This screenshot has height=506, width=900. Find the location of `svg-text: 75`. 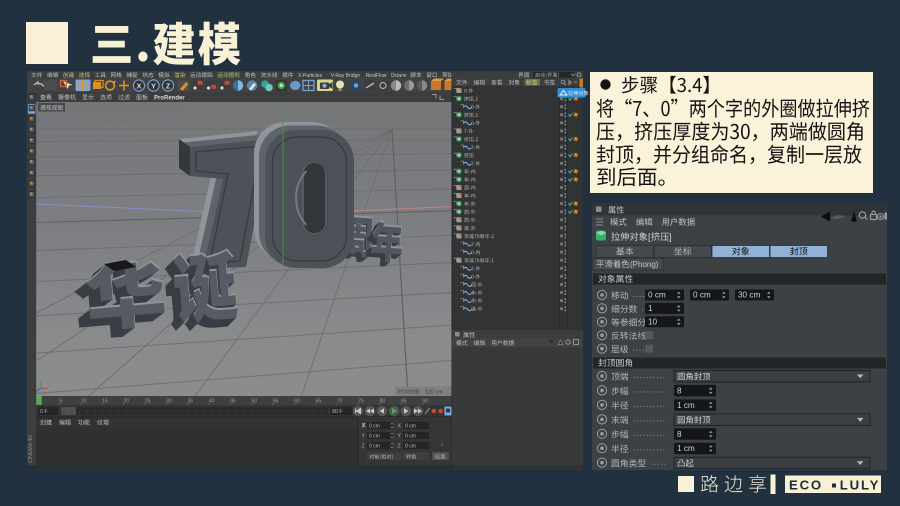

svg-text: 75 is located at coordinates (361, 402).